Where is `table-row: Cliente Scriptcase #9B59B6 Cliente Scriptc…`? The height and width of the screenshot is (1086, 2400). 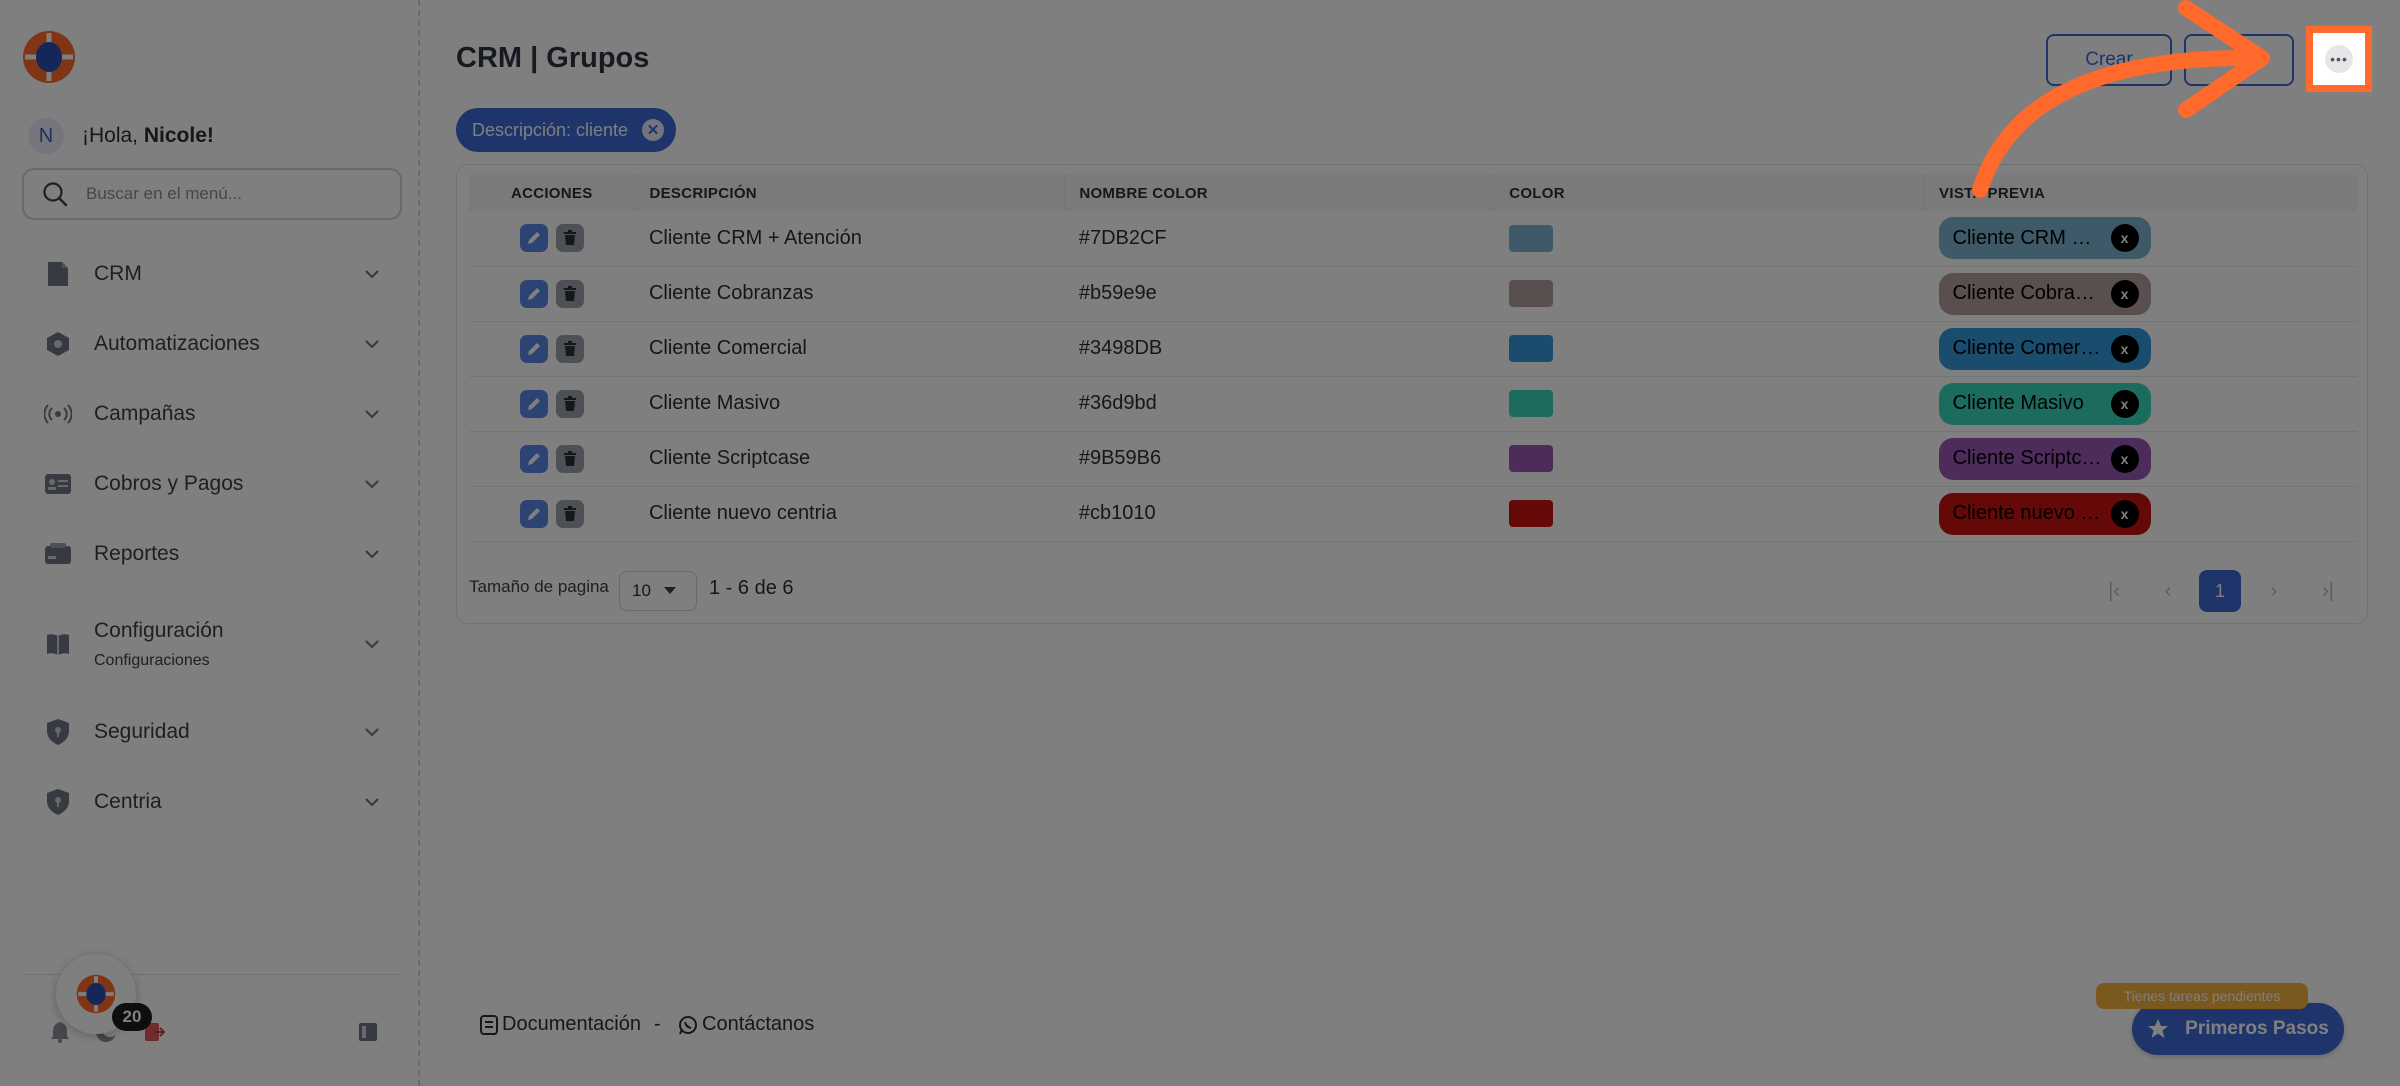 table-row: Cliente Scriptcase #9B59B6 Cliente Scriptc… is located at coordinates (1413, 459).